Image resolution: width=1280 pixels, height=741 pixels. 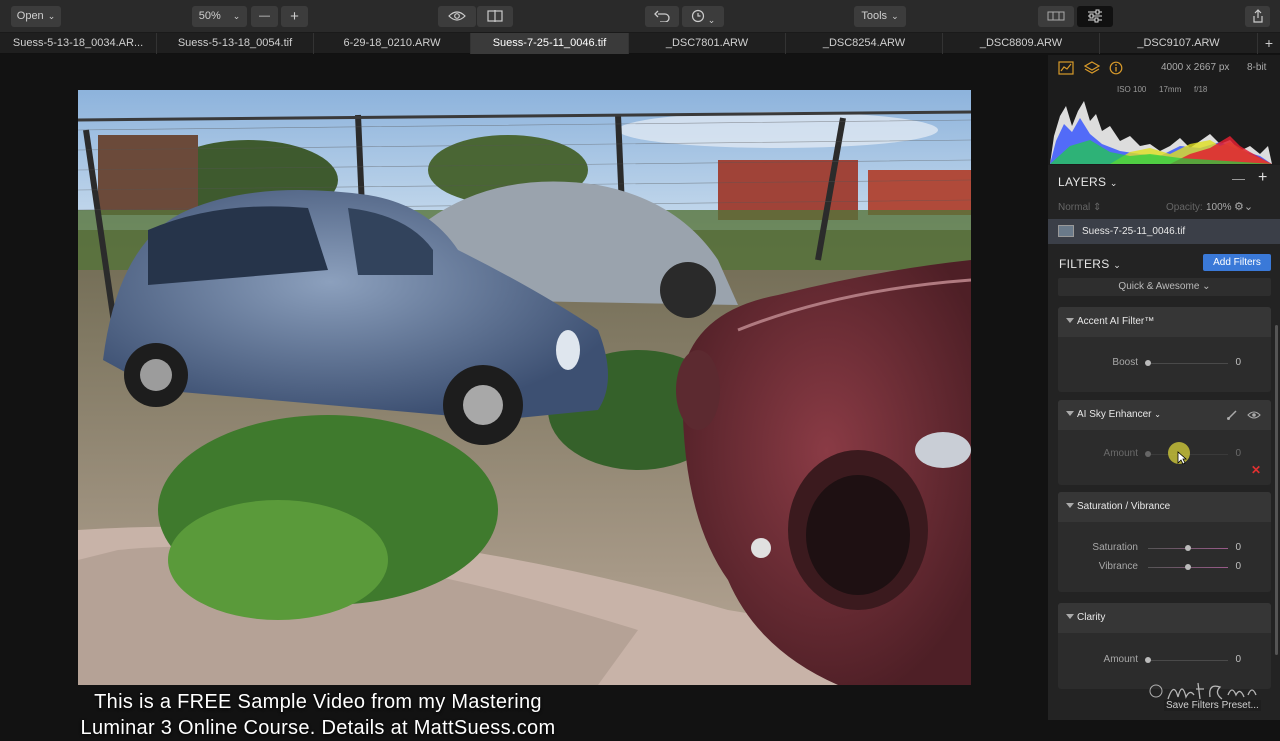 I want to click on gear-icon: ⚙⌄, so click(x=1243, y=206).